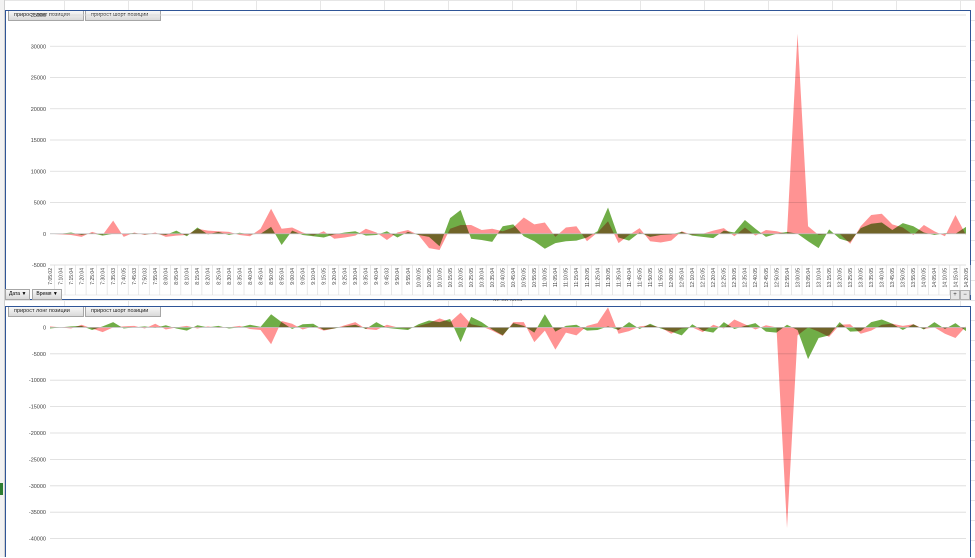 The image size is (975, 558). What do you see at coordinates (325, 276) in the screenshot?
I see `x-tick-label: 9:15:05` at bounding box center [325, 276].